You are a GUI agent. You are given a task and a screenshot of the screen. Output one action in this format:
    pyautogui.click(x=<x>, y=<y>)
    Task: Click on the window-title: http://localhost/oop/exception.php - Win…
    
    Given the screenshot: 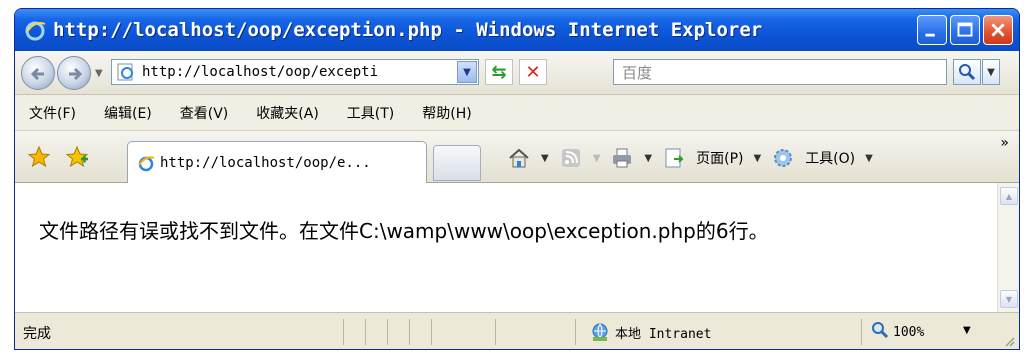 What is the action you would take?
    pyautogui.click(x=408, y=30)
    